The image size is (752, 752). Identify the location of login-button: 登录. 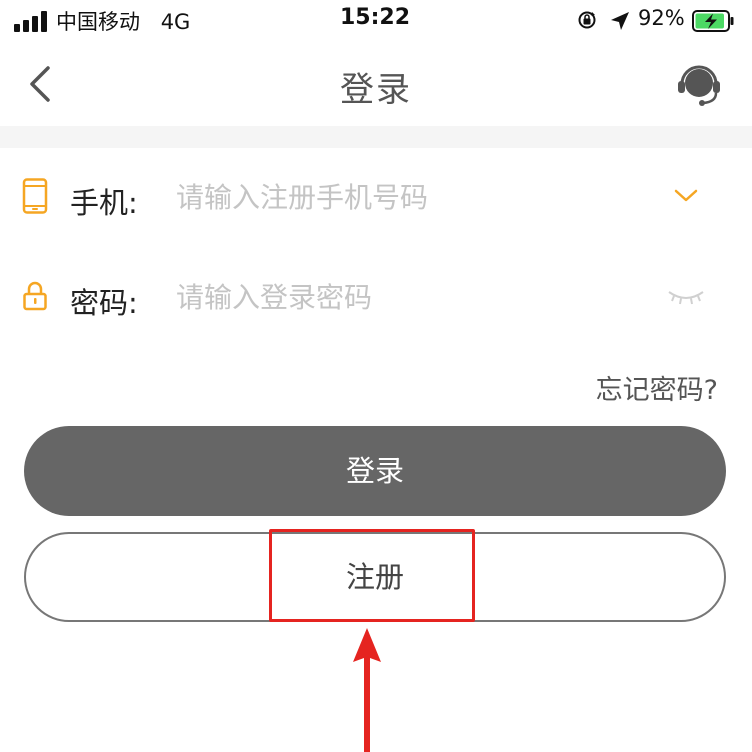
(375, 471).